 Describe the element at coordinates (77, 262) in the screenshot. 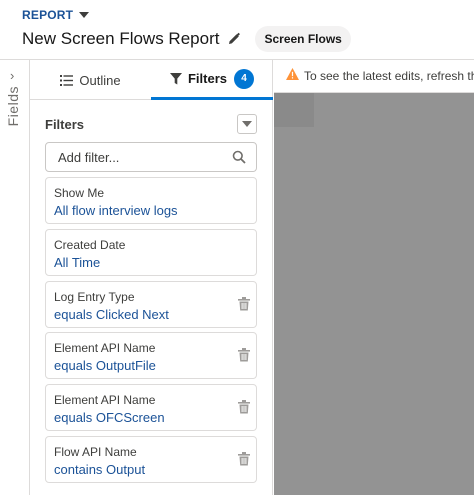

I see `filter-value: All Time` at that location.